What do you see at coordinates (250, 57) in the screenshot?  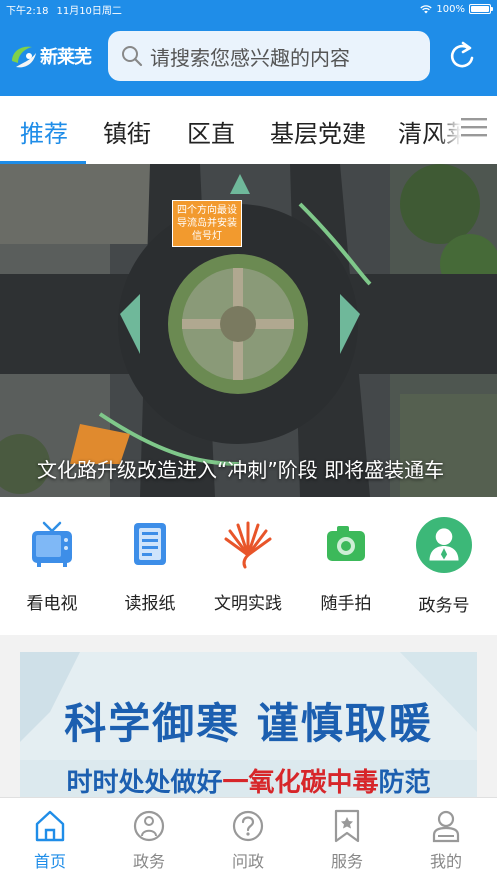 I see `search-placeholder: 请搜索您感兴趣的内容` at bounding box center [250, 57].